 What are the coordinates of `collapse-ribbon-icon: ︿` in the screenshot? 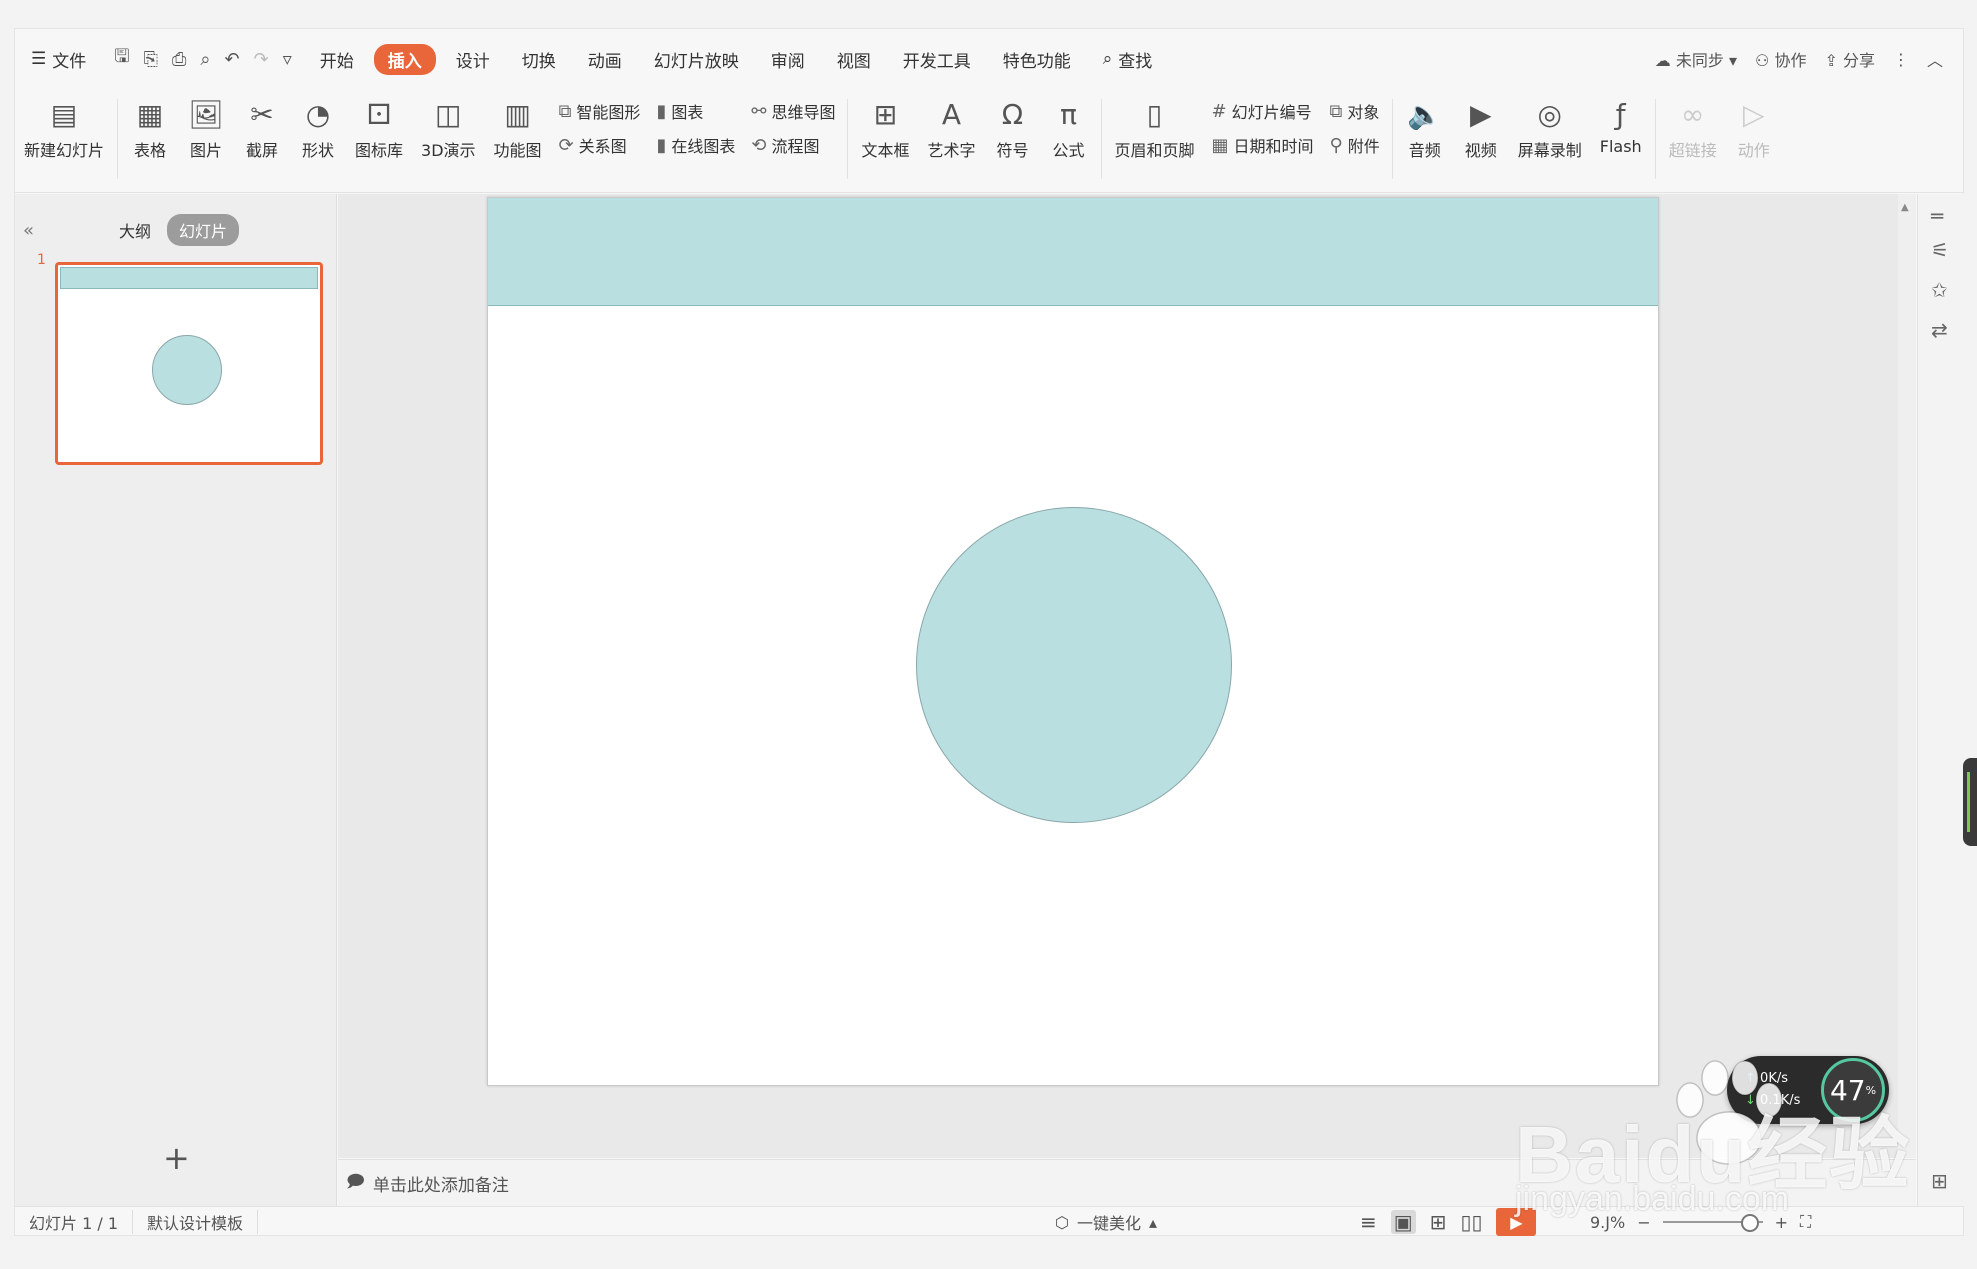 It's located at (1935, 59).